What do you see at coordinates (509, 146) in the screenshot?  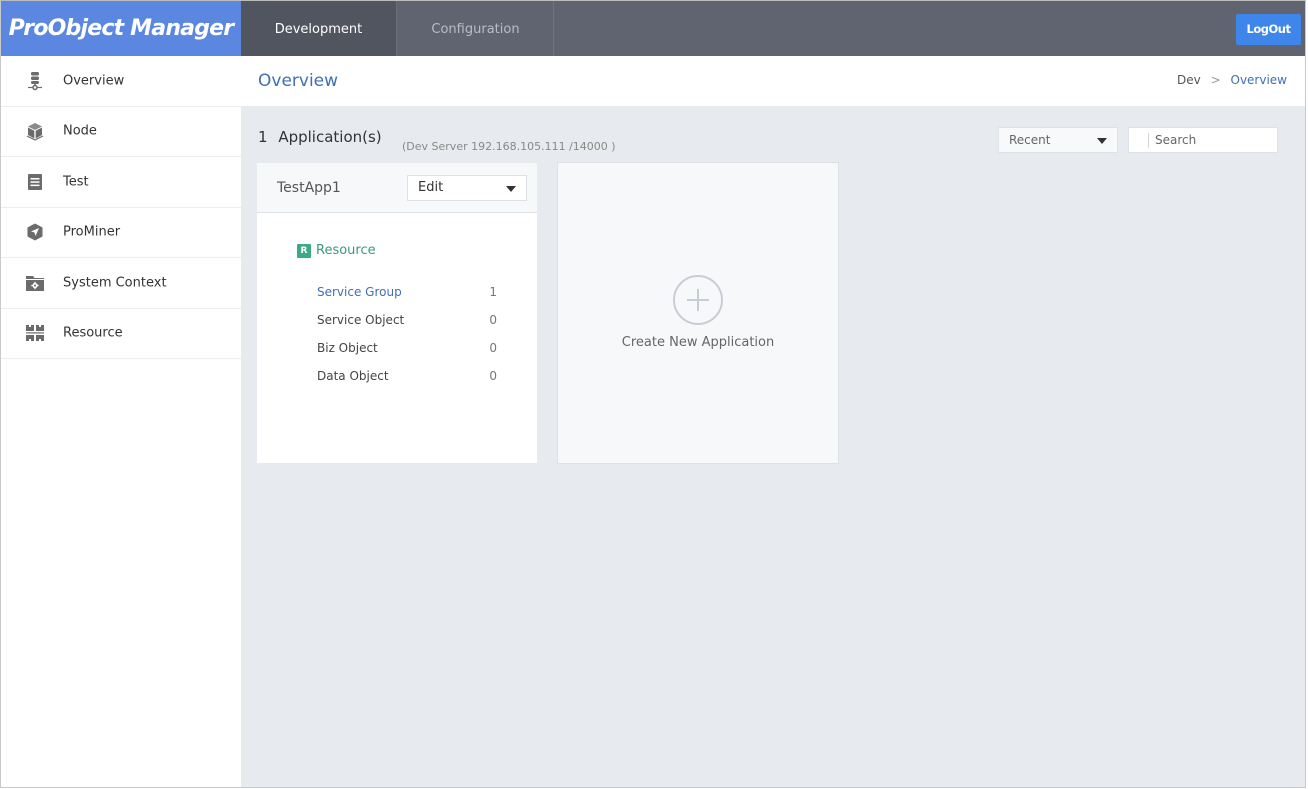 I see `server-info: (Dev Server 192.168.105.111 /14000 )` at bounding box center [509, 146].